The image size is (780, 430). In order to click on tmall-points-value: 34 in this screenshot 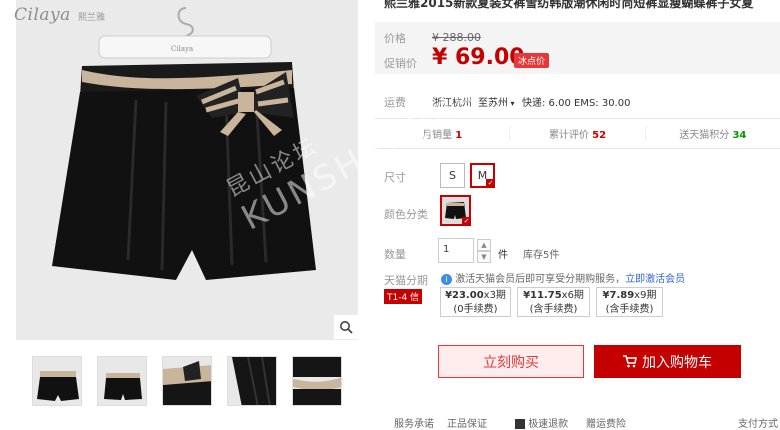, I will do `click(739, 135)`.